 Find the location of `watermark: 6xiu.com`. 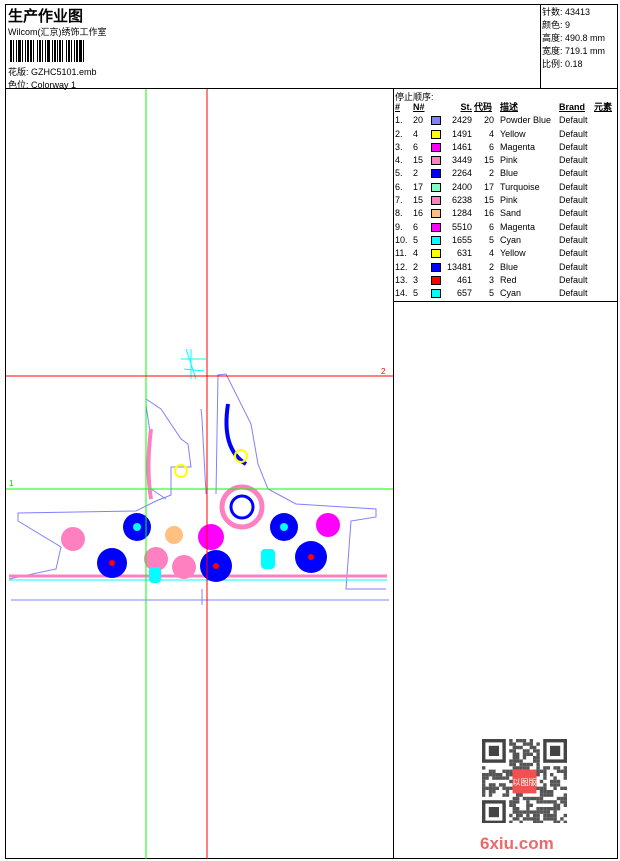

watermark: 6xiu.com is located at coordinates (517, 843).